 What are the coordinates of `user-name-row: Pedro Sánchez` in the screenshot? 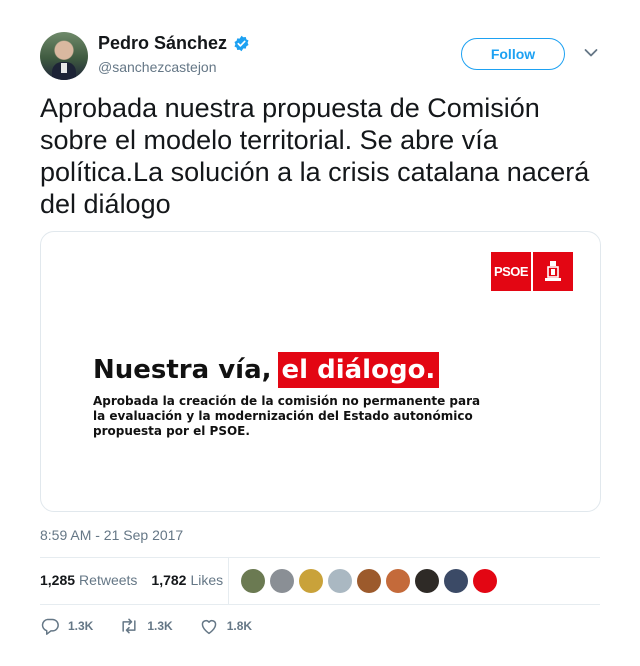 It's located at (174, 43).